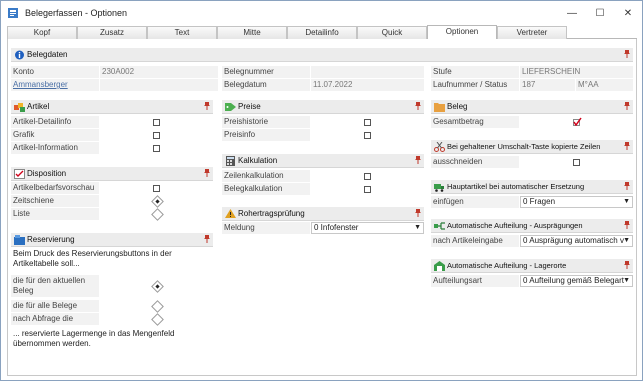  What do you see at coordinates (55, 85) in the screenshot?
I see `customer-name-link: Ammansberger` at bounding box center [55, 85].